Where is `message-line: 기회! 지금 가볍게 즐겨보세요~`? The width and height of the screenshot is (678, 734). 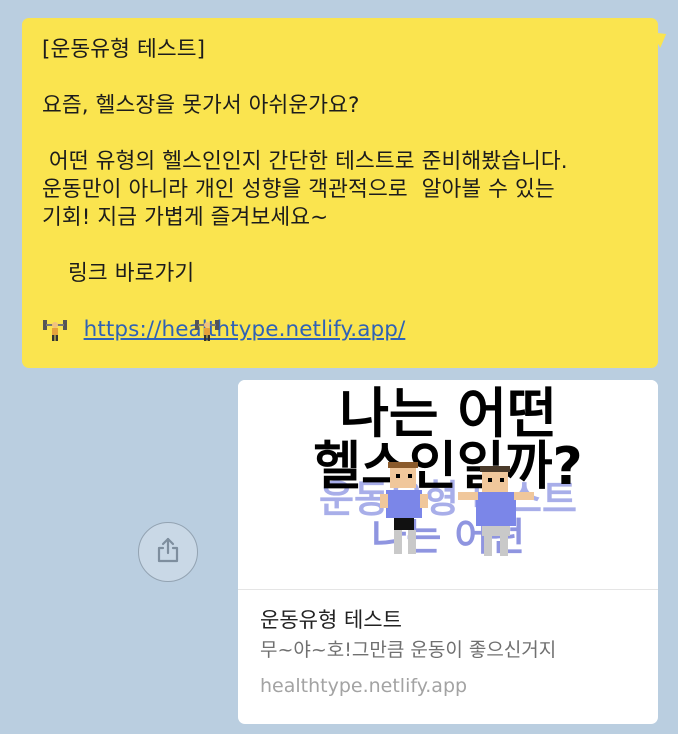
message-line: 기회! 지금 가볍게 즐겨보세요~ is located at coordinates (185, 217).